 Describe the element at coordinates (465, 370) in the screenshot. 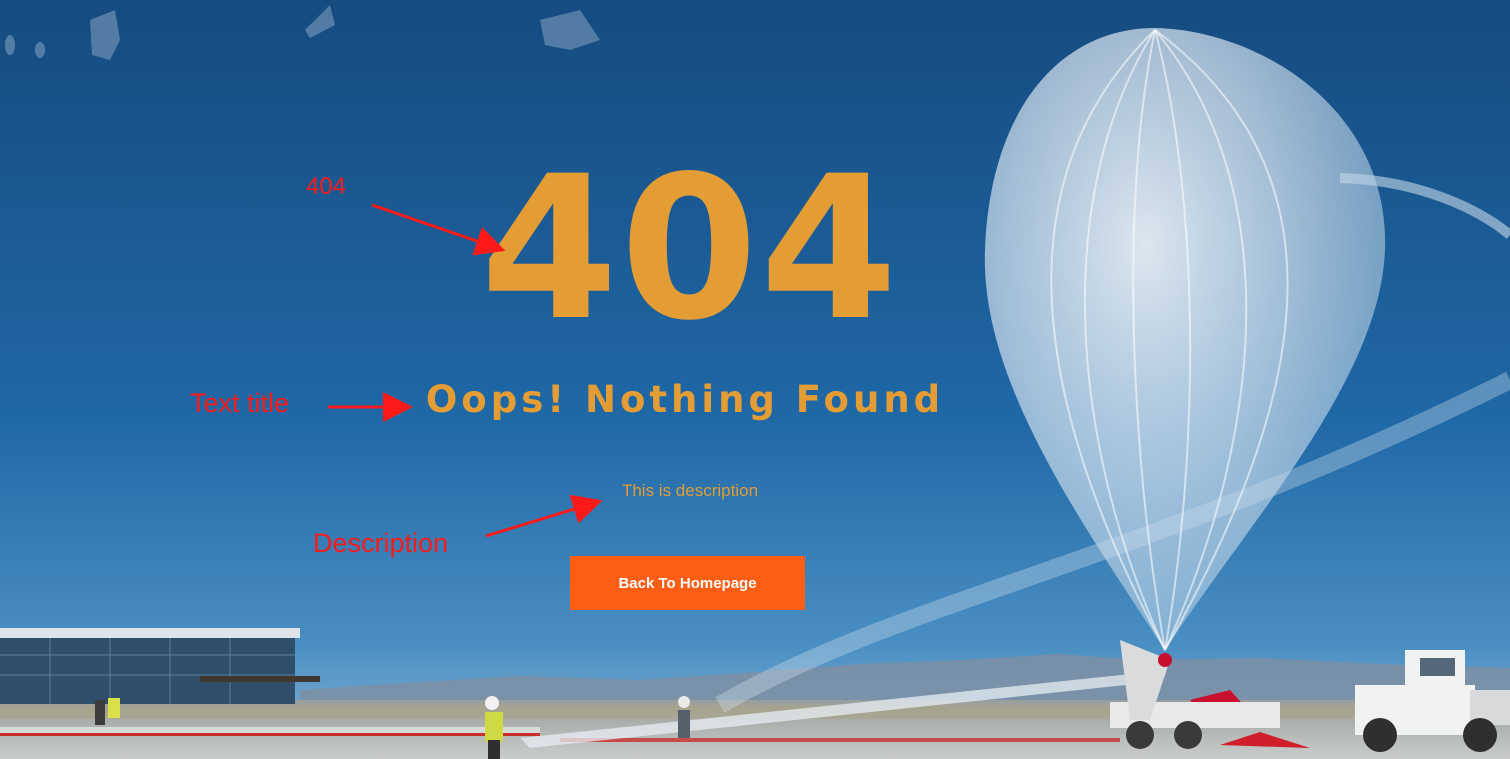

I see `annotation-arrows` at that location.